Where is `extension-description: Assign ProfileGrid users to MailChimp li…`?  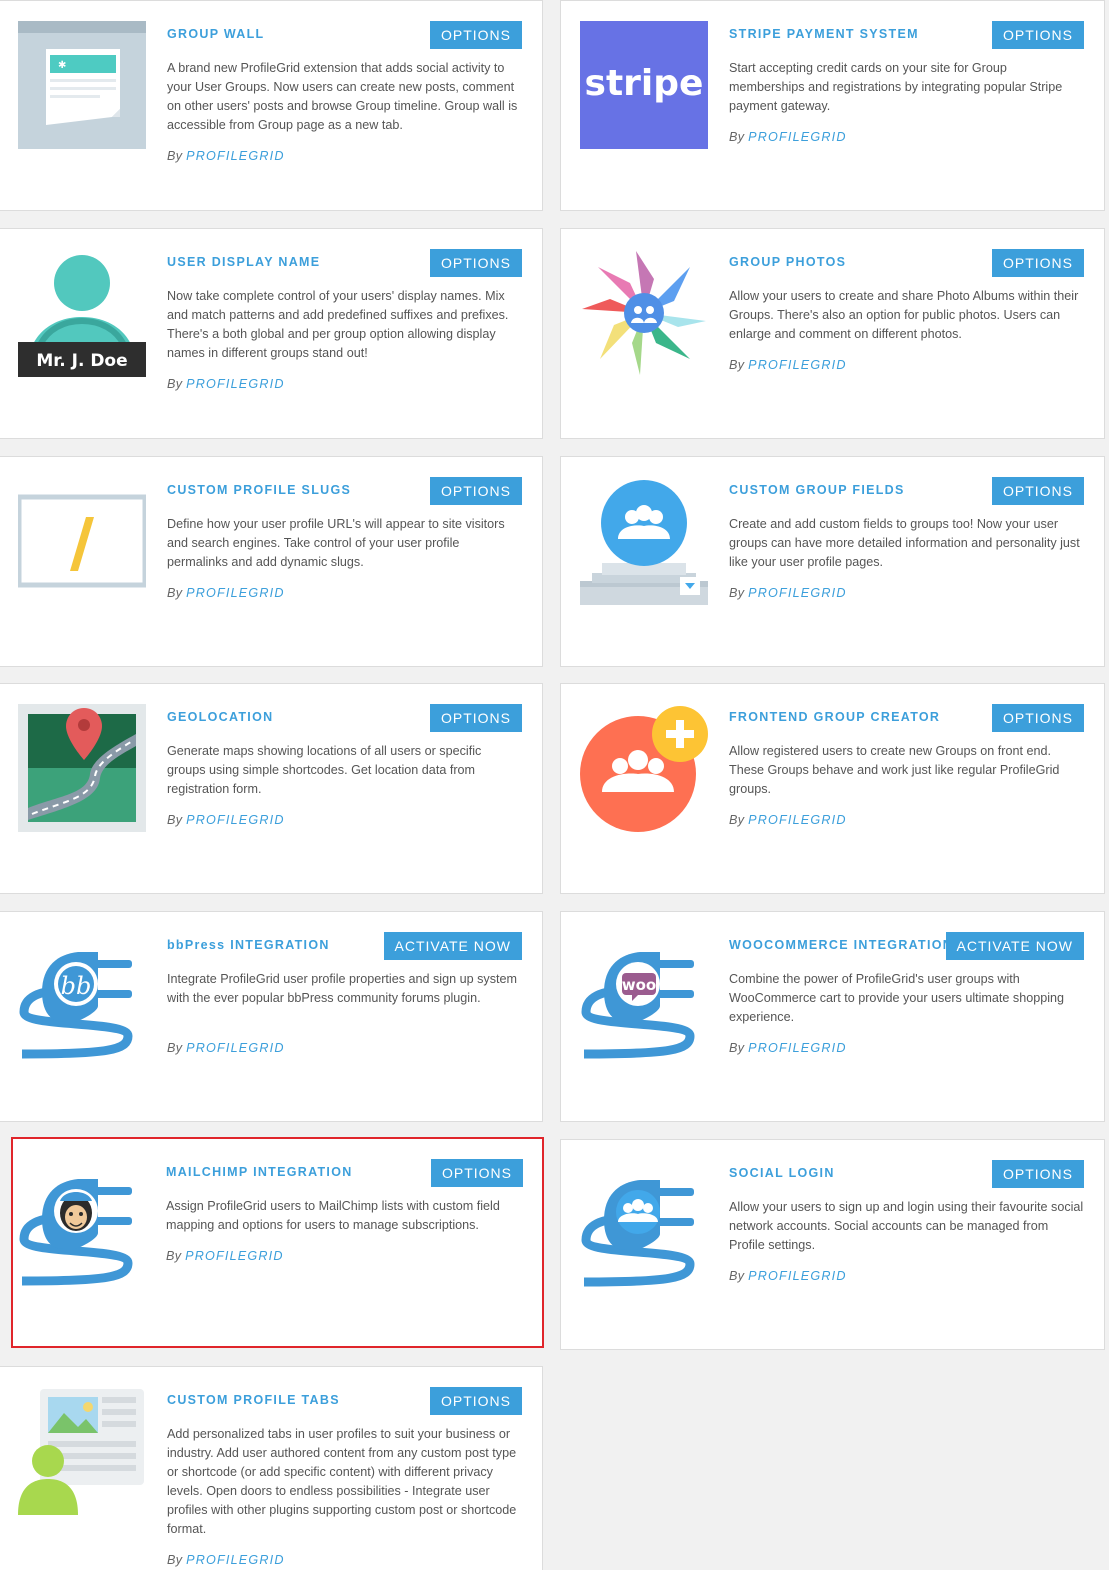 extension-description: Assign ProfileGrid users to MailChimp li… is located at coordinates (333, 1215).